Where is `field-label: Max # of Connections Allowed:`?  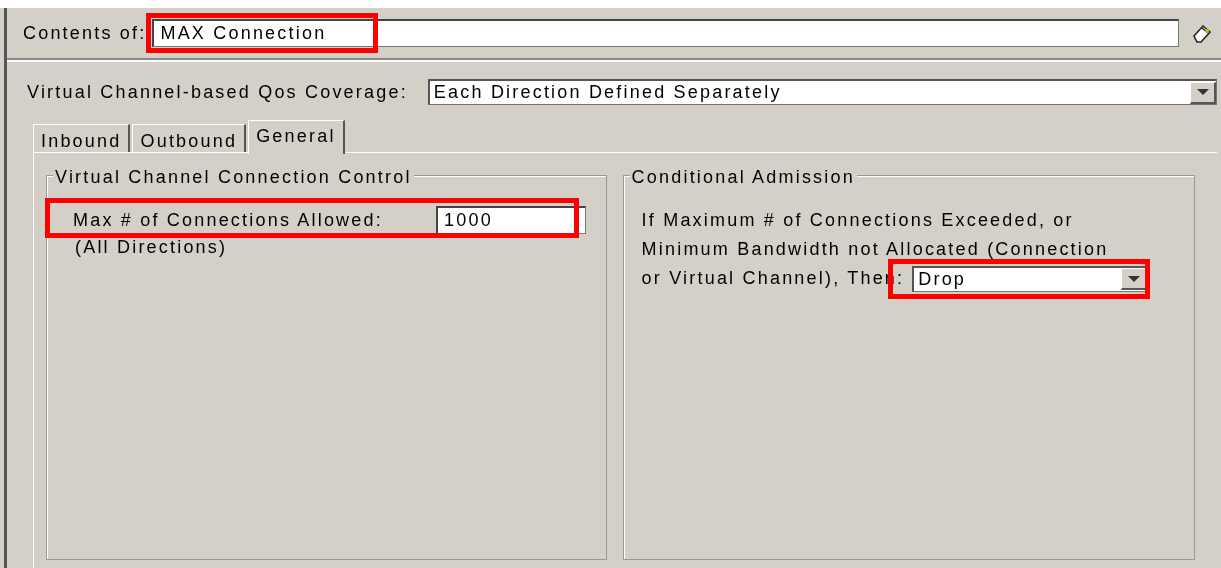 field-label: Max # of Connections Allowed: is located at coordinates (228, 220).